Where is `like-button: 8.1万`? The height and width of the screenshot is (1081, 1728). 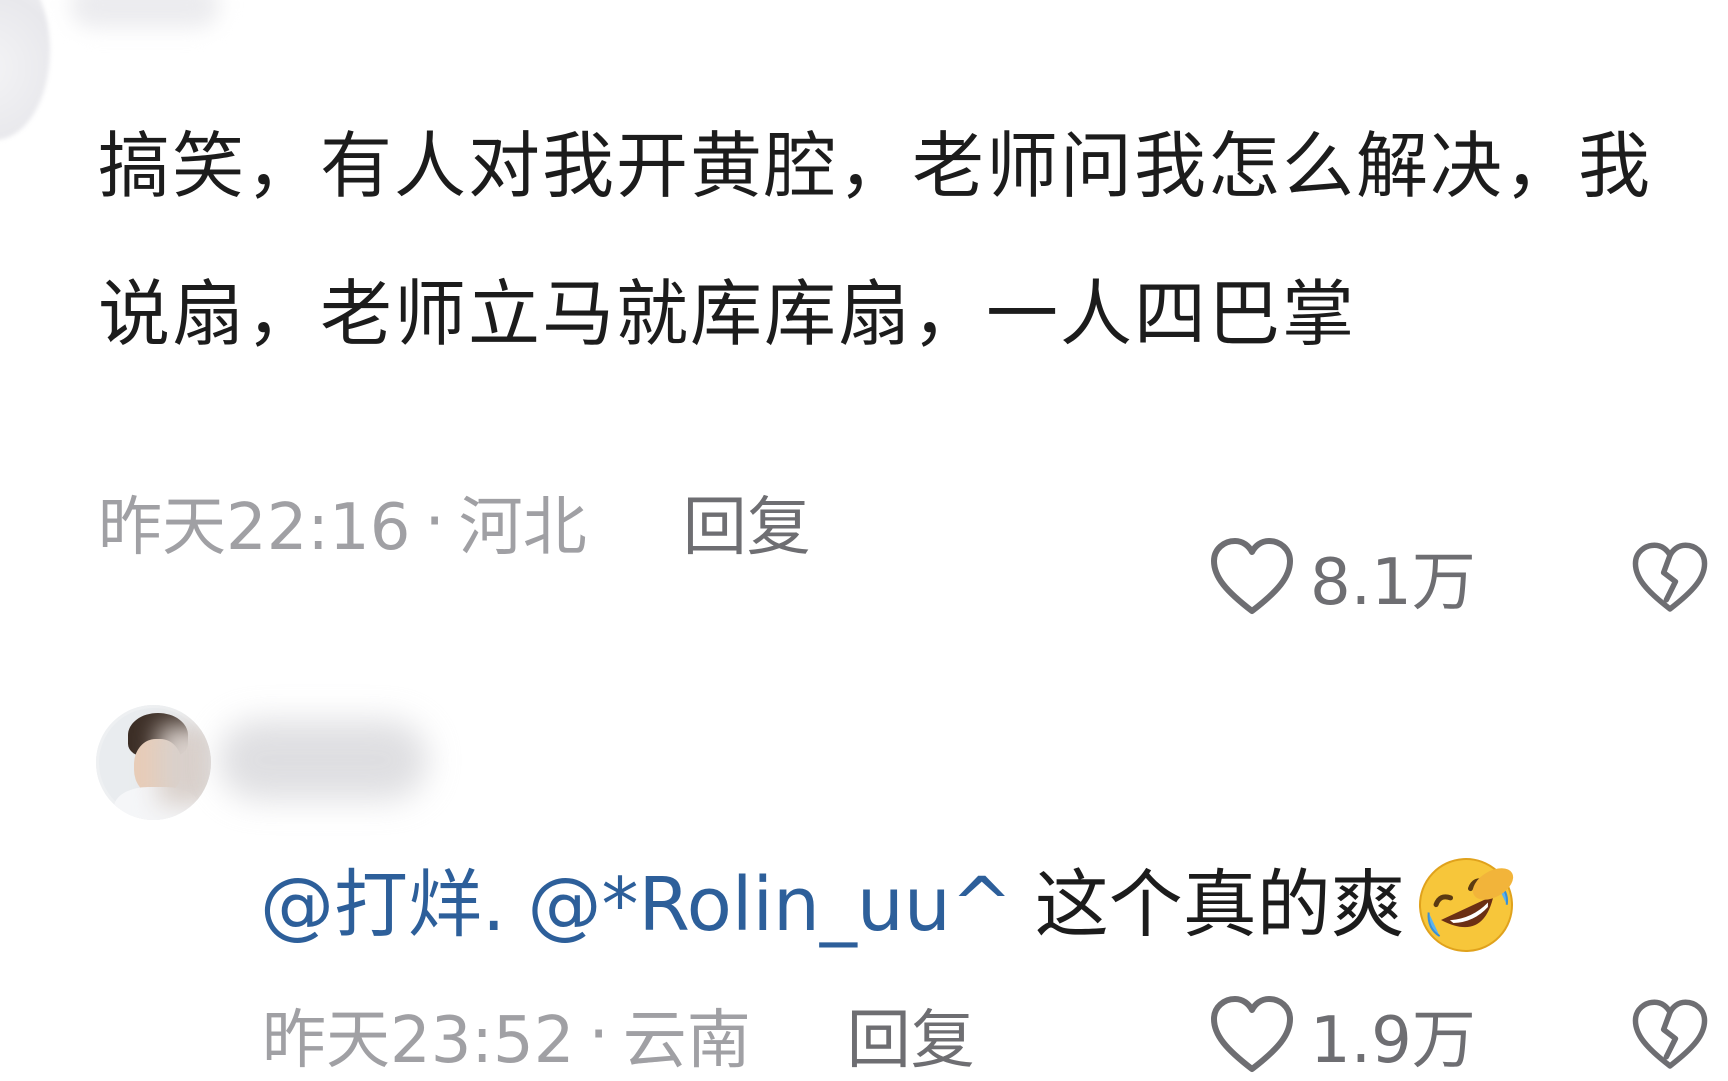
like-button: 8.1万 is located at coordinates (1342, 577).